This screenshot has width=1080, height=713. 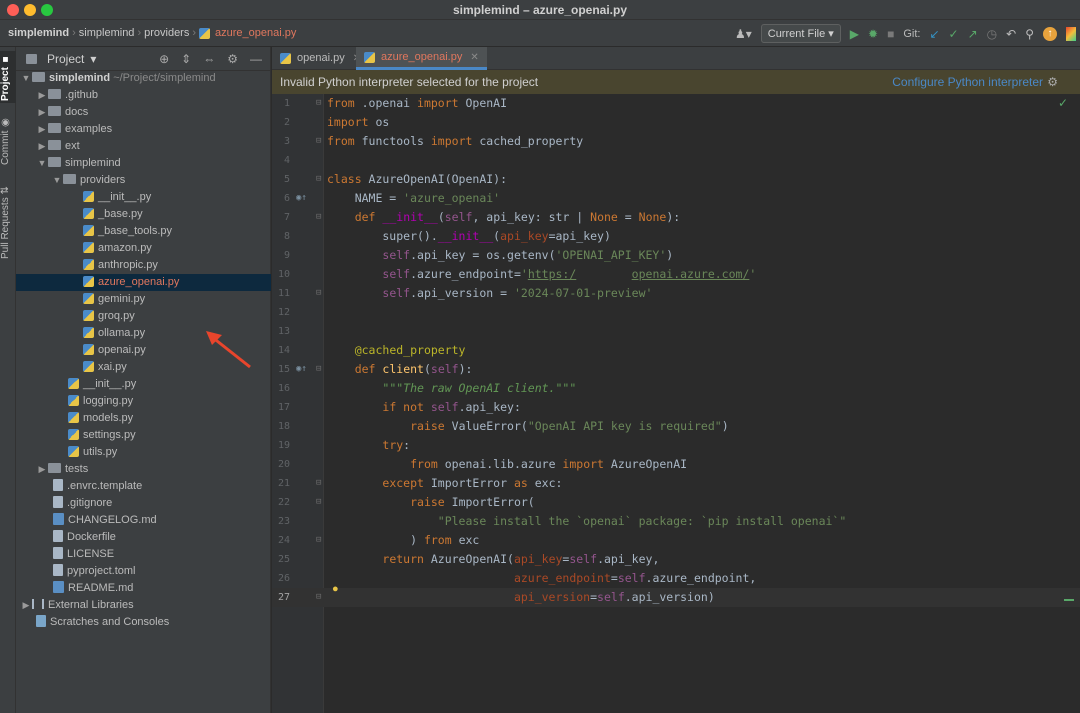 What do you see at coordinates (110, 384) in the screenshot?
I see `tree-item-label: __init__.py` at bounding box center [110, 384].